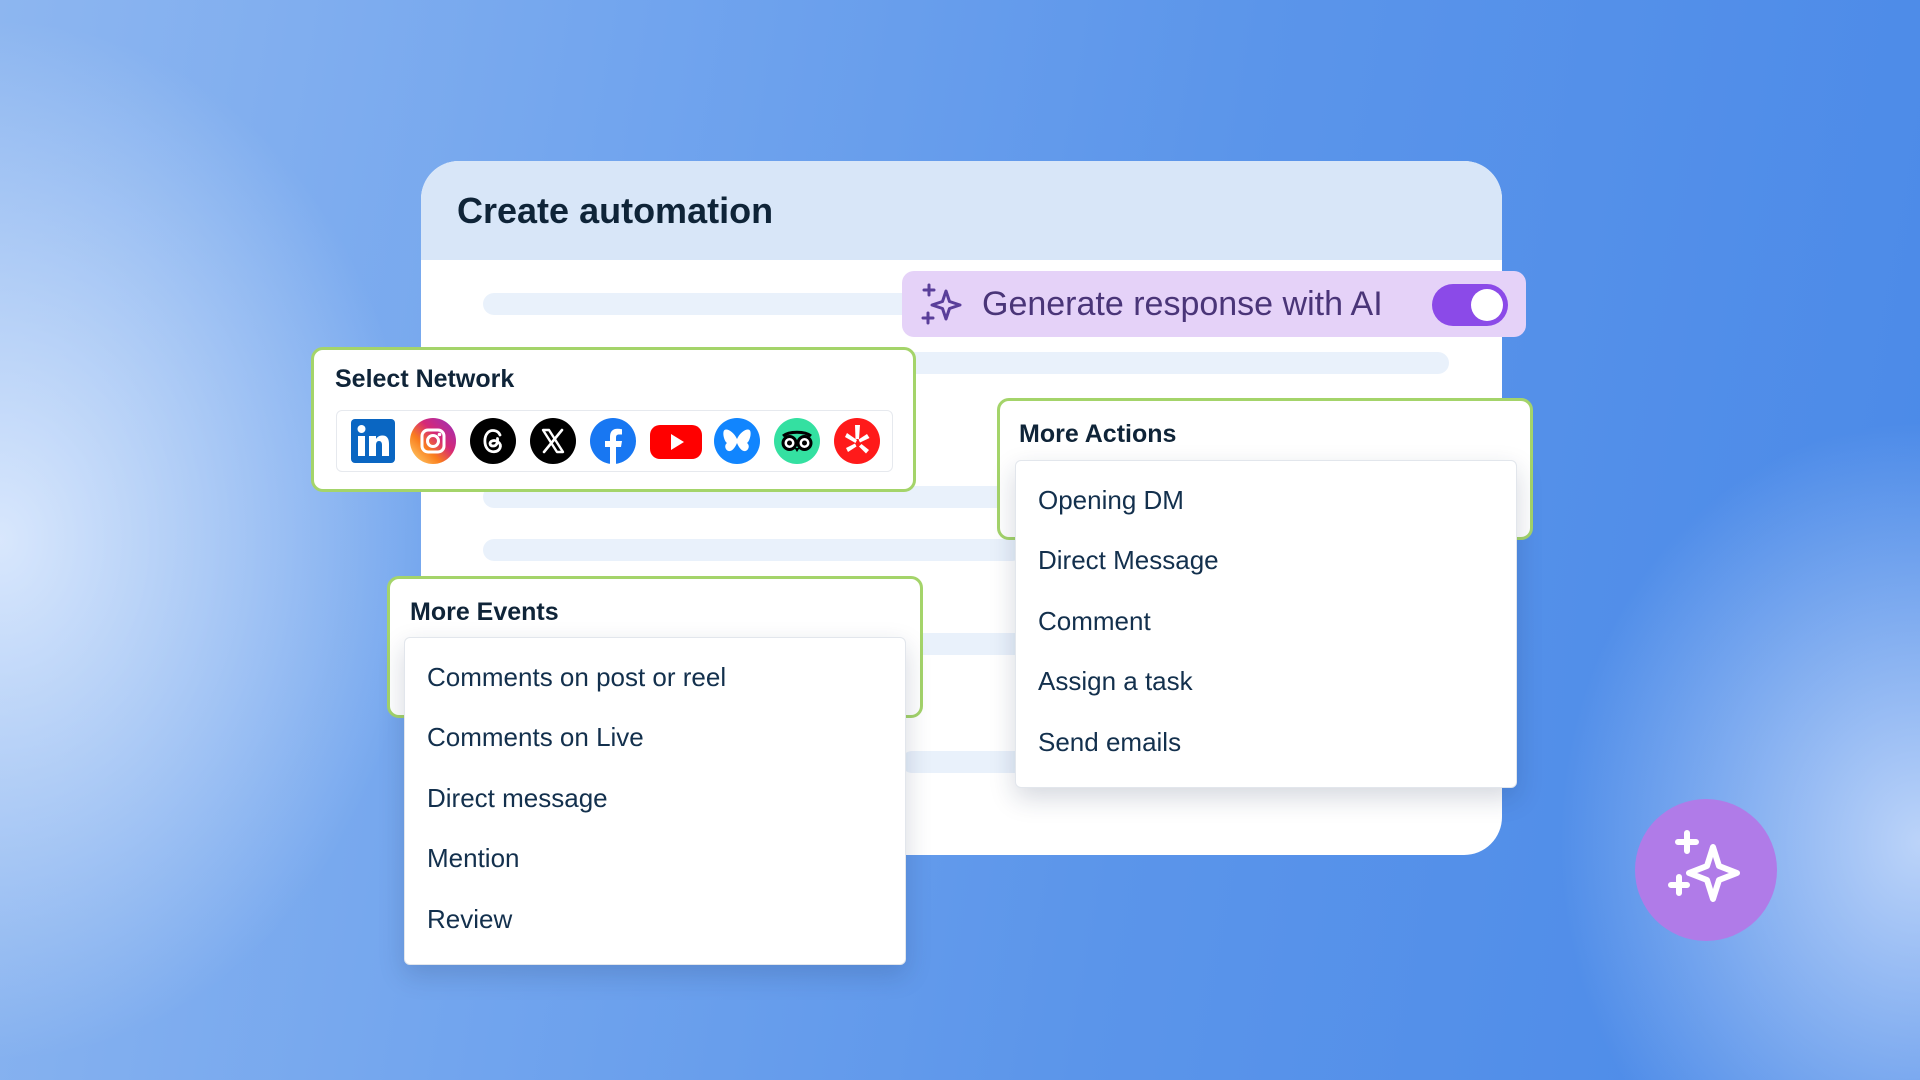  Describe the element at coordinates (1470, 305) in the screenshot. I see `ai-toggle` at that location.